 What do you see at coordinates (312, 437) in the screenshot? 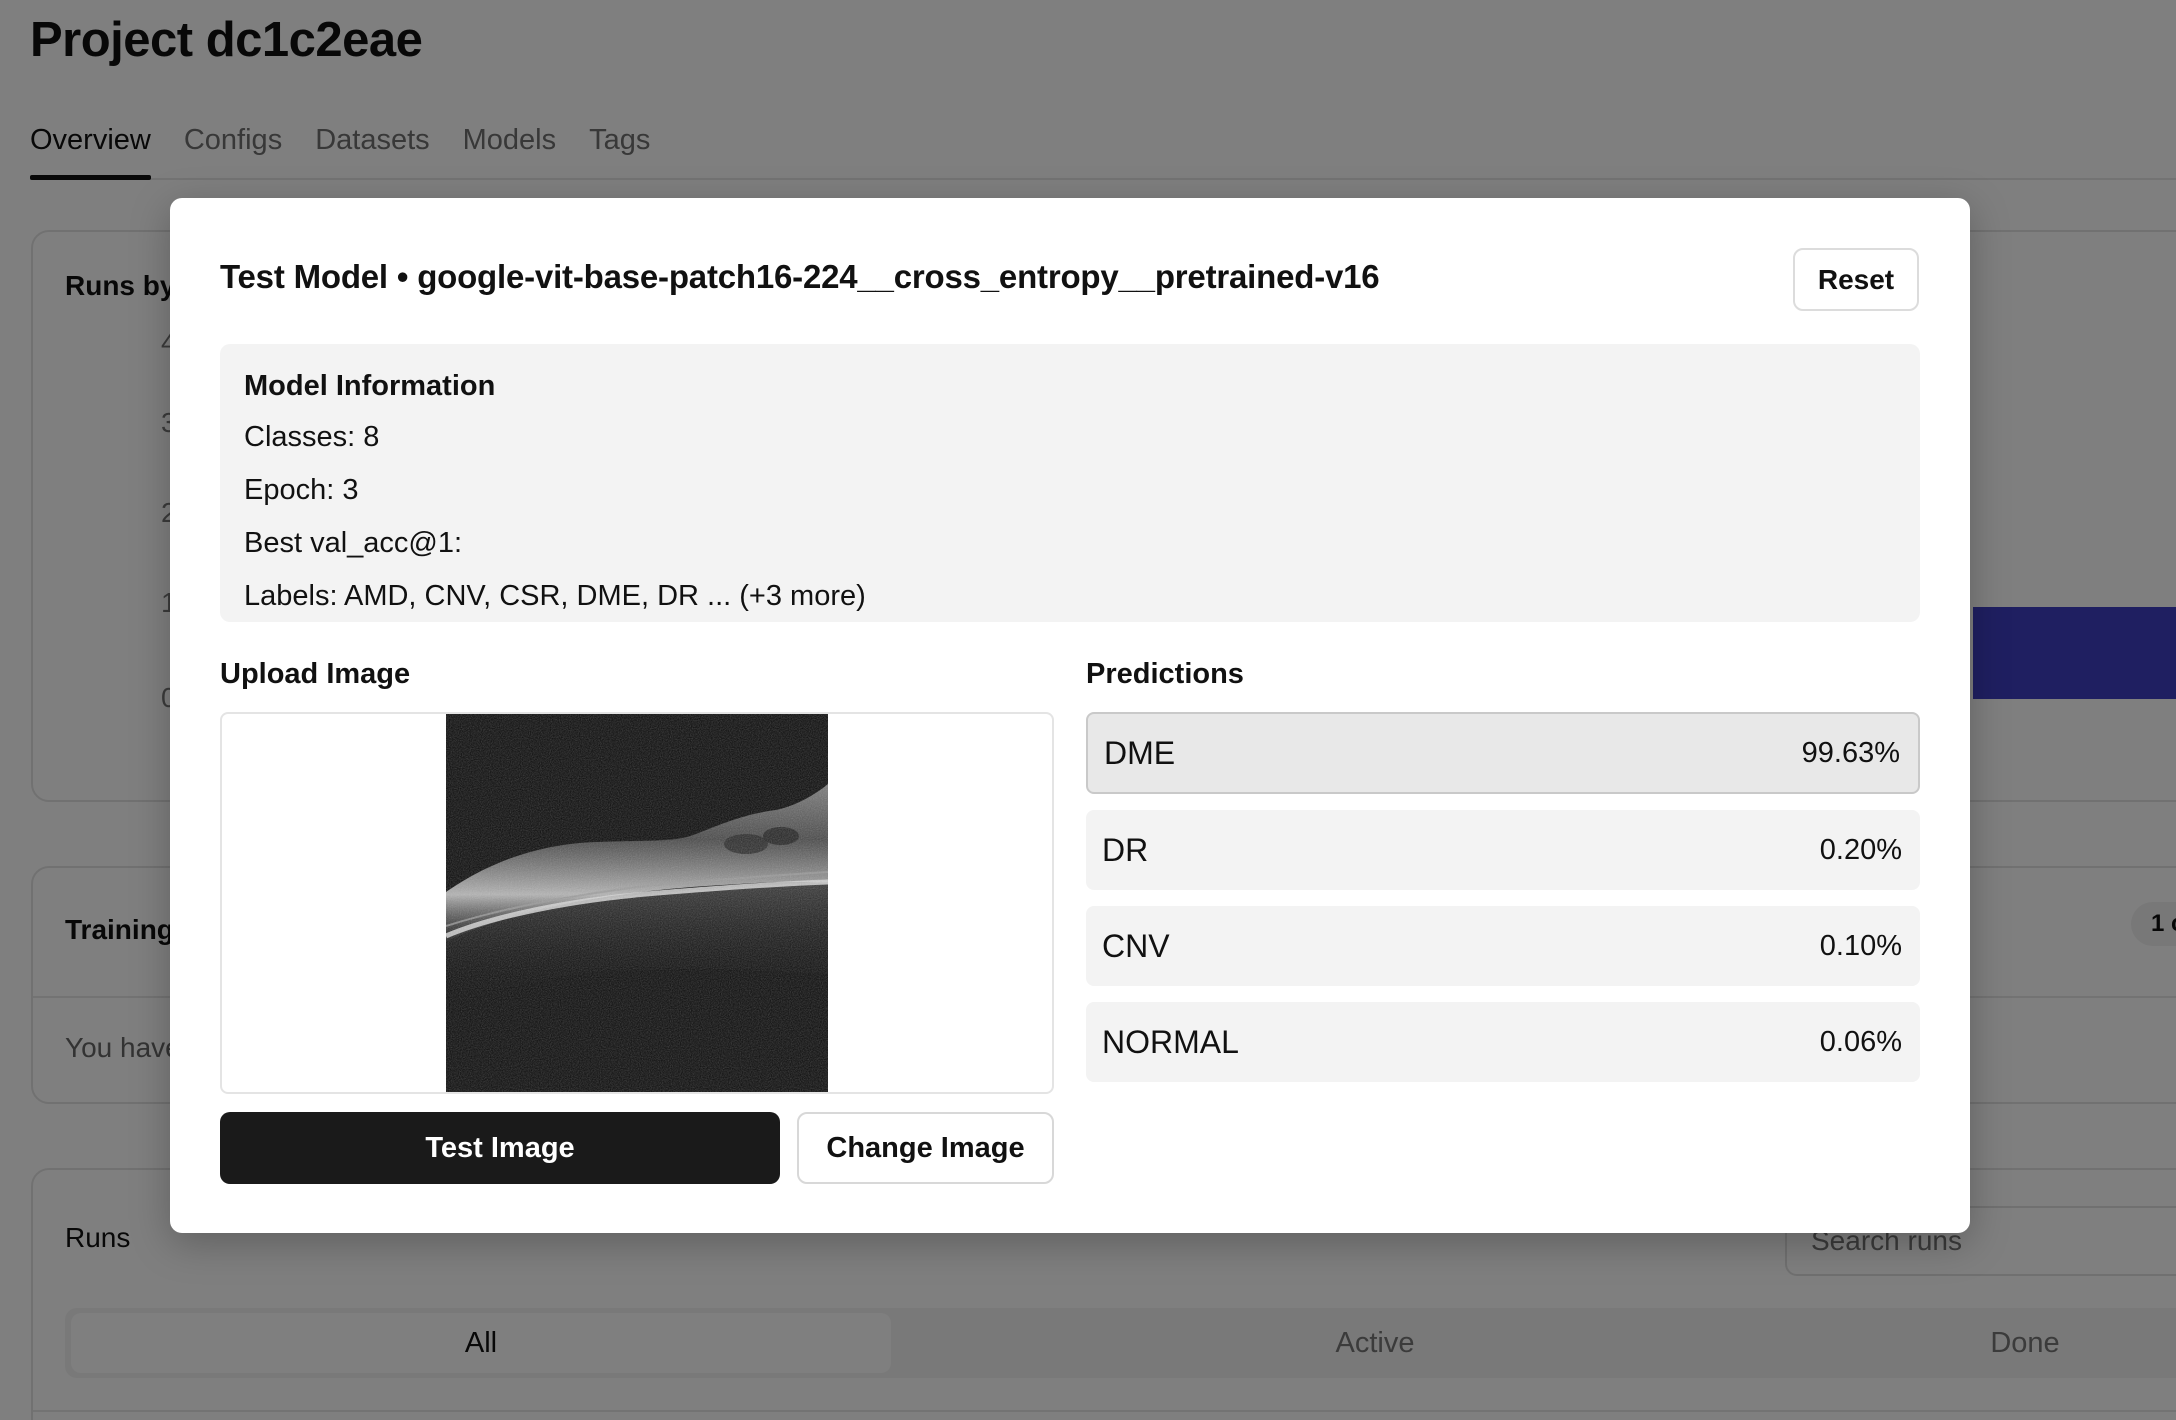
I see `model-classes: Classes: 8` at bounding box center [312, 437].